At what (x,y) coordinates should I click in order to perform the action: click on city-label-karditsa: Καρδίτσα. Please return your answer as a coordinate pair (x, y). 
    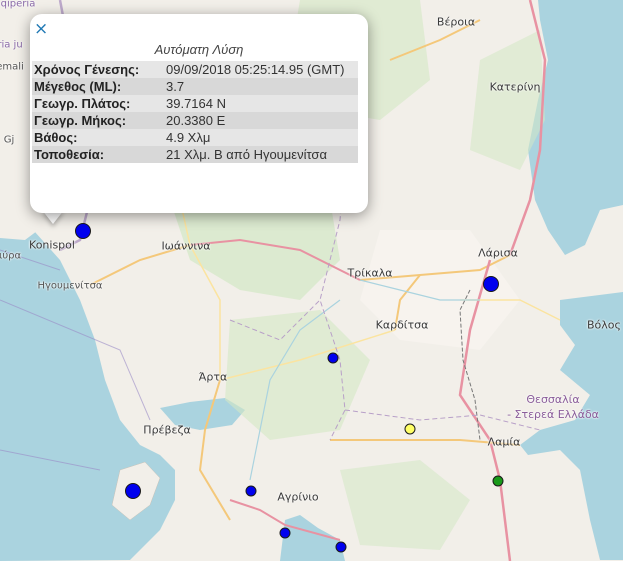
    Looking at the image, I should click on (402, 325).